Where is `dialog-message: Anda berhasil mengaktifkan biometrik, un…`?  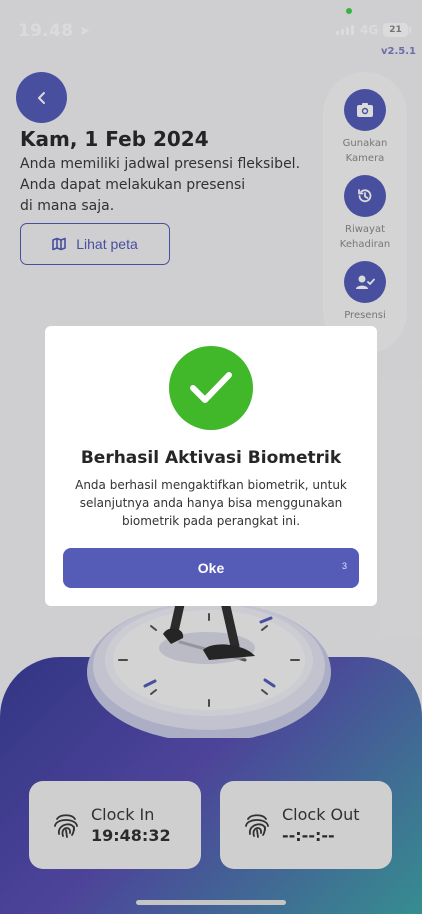
dialog-message: Anda berhasil mengaktifkan biometrik, un… is located at coordinates (211, 503).